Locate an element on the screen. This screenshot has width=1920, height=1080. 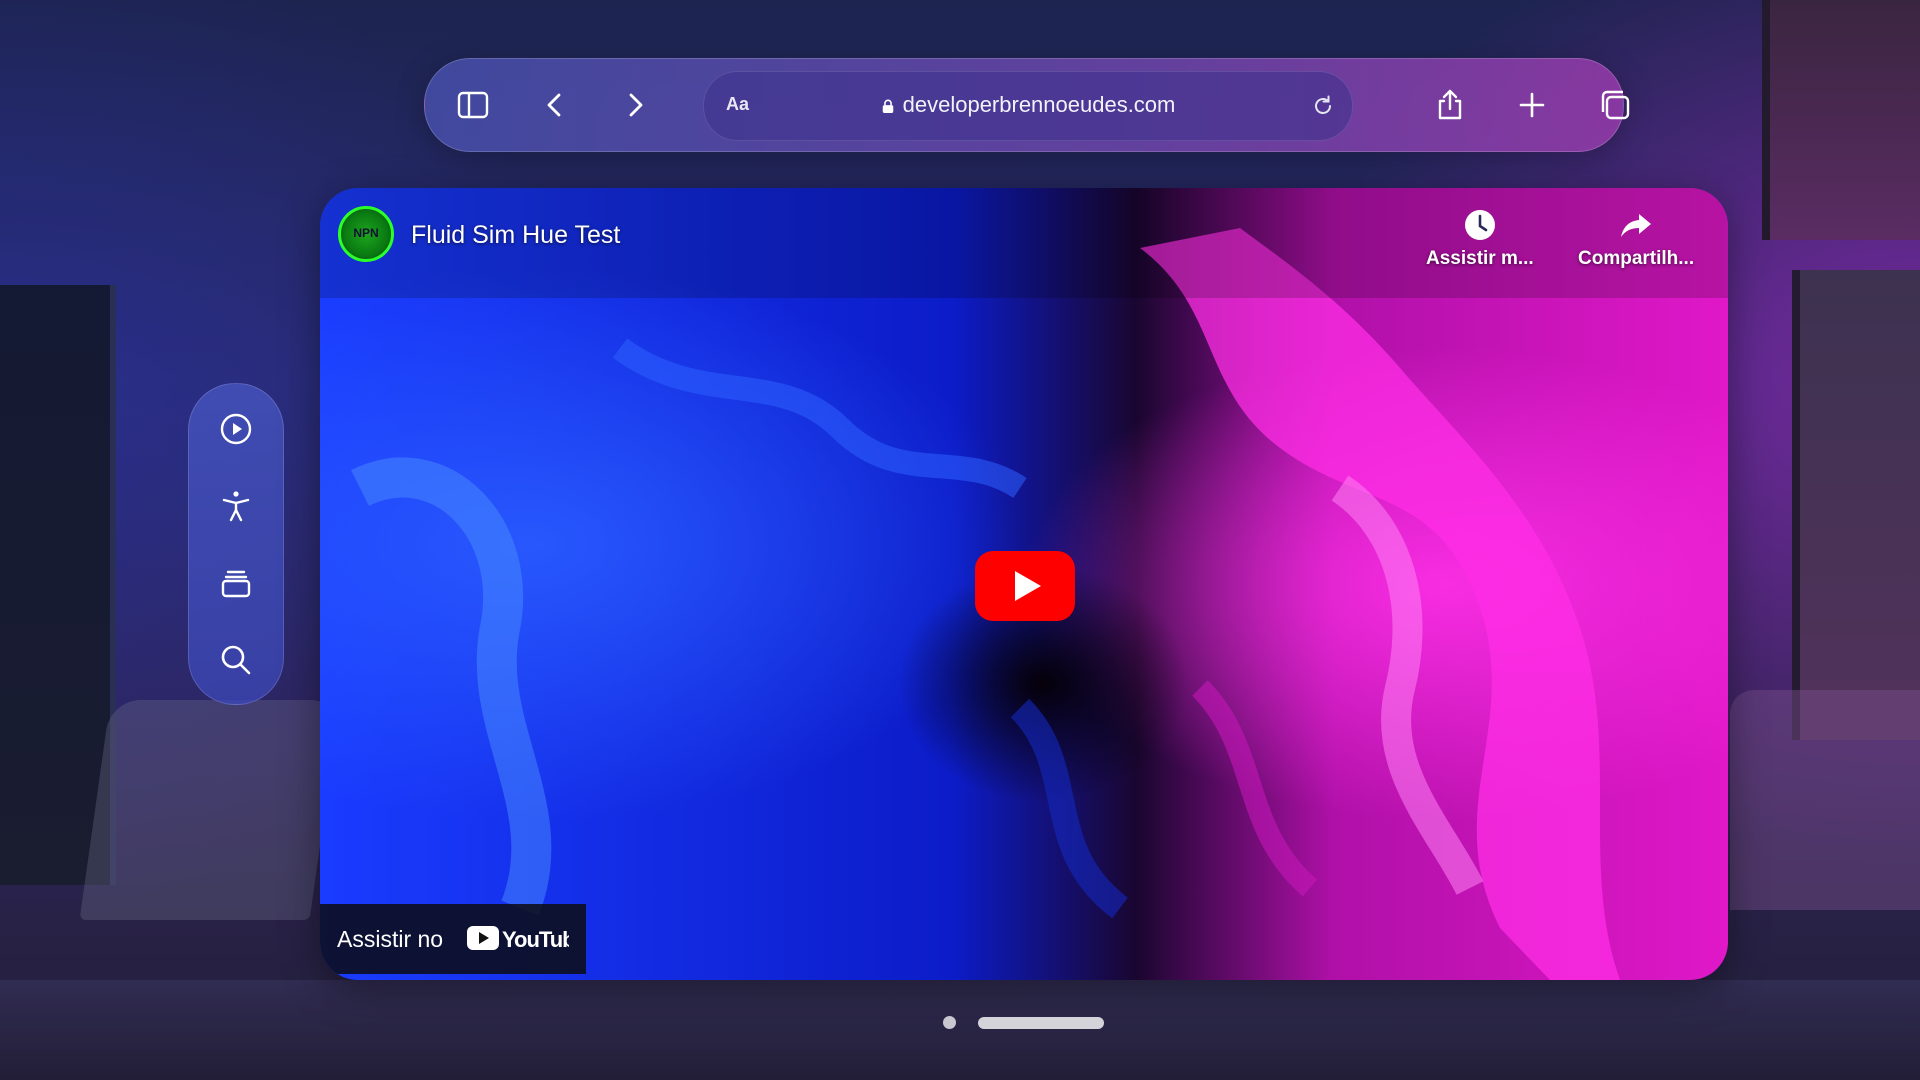
search-button is located at coordinates (236, 660).